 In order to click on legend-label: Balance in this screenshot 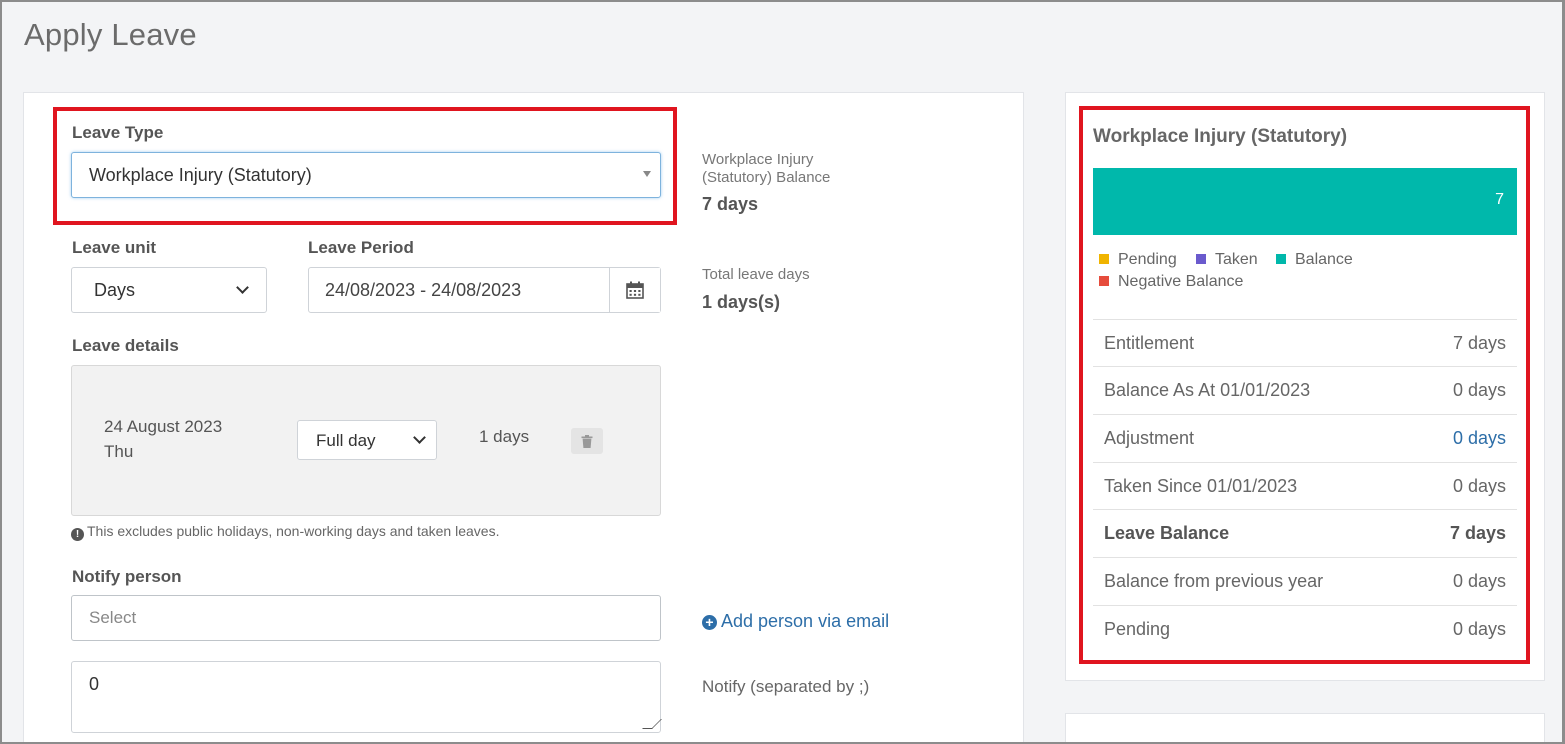, I will do `click(1324, 259)`.